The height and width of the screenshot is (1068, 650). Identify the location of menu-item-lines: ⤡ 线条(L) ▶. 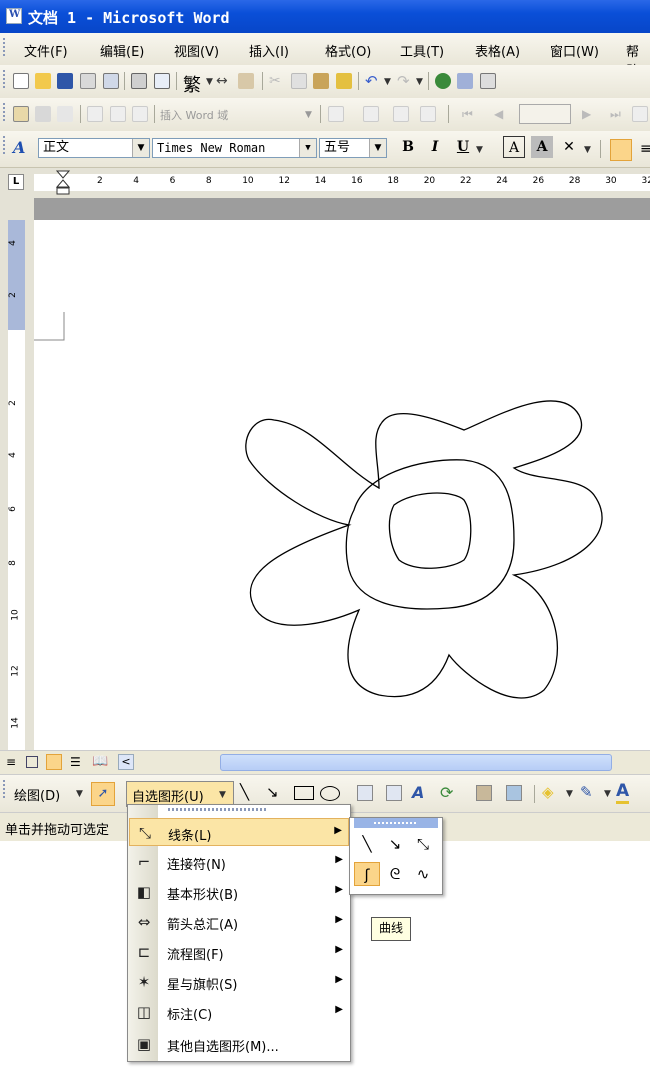
(239, 832).